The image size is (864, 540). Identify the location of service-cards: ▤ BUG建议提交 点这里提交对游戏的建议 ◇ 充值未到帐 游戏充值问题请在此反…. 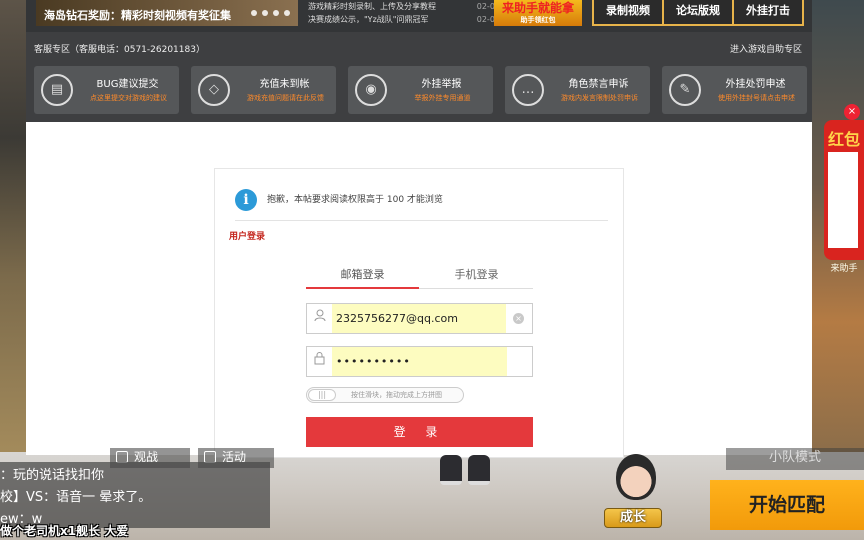
(420, 90).